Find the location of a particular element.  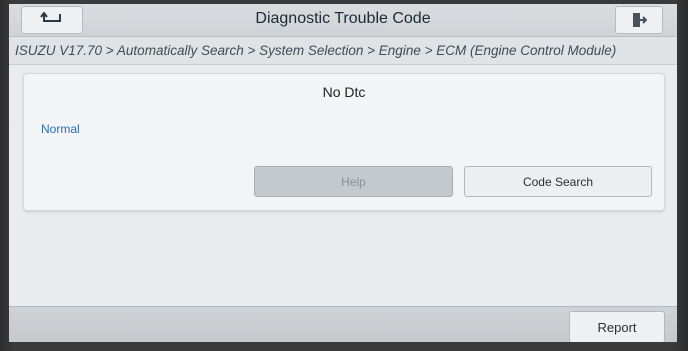

exit-button is located at coordinates (639, 20).